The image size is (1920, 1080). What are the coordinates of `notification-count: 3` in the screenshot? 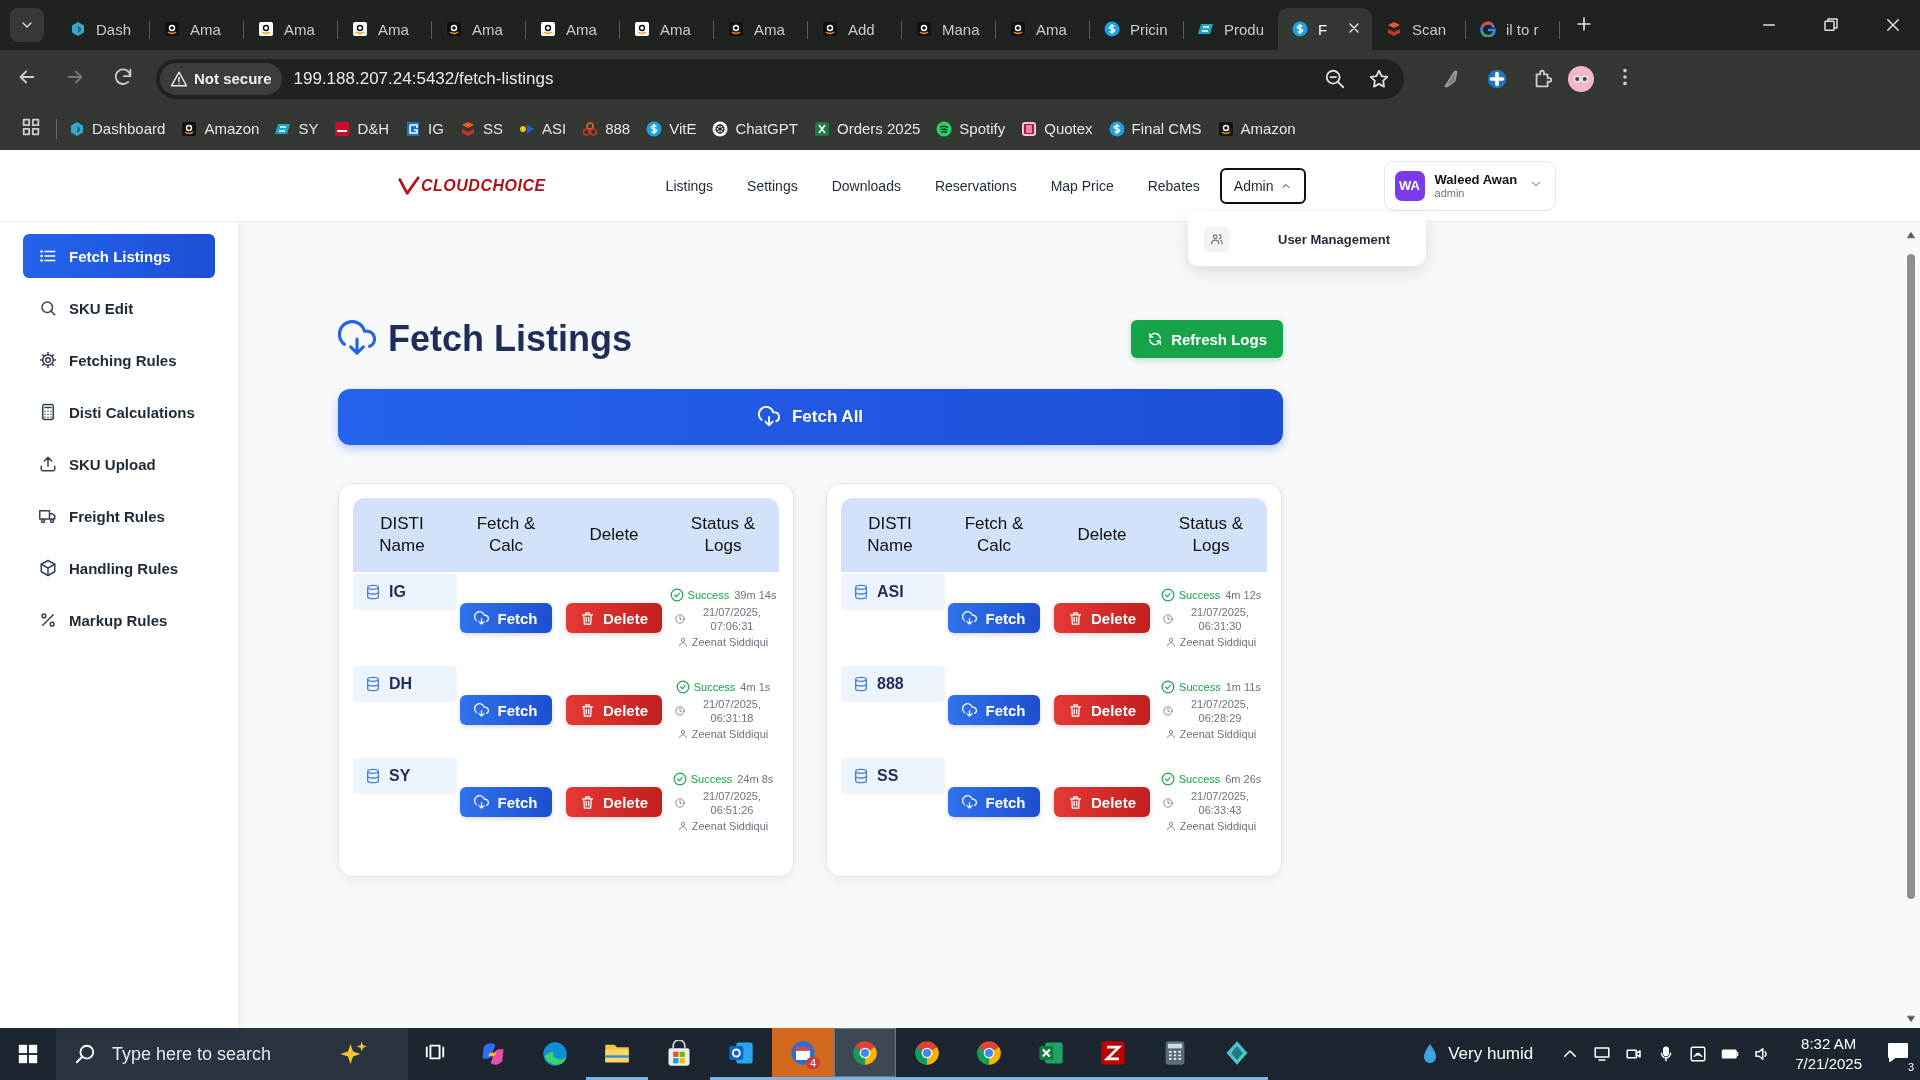 It's located at (1910, 1066).